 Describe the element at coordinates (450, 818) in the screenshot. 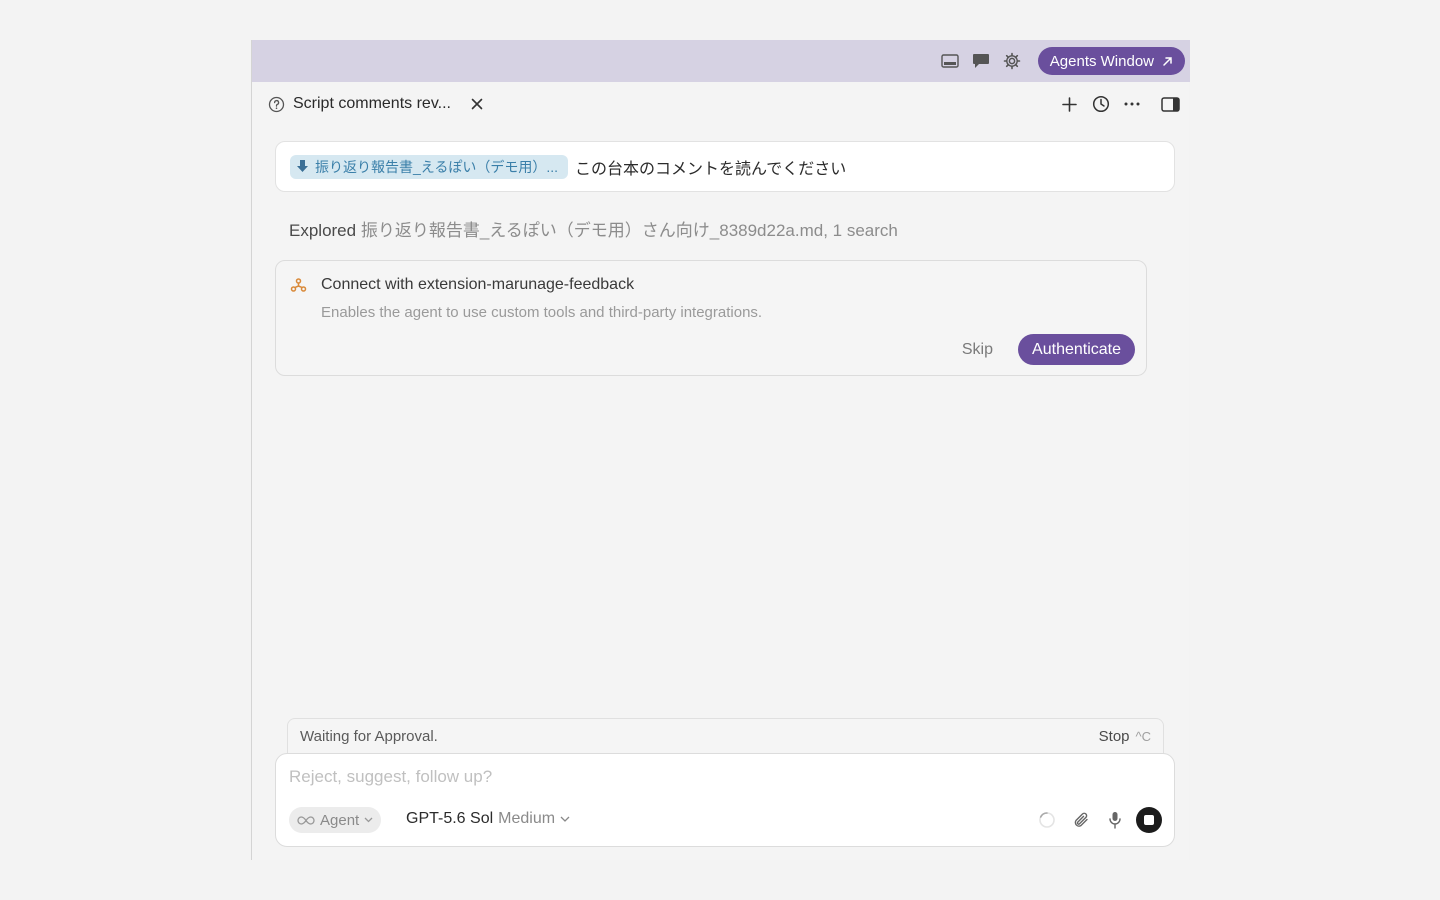

I see `model-name: GPT-5.6 Sol` at that location.